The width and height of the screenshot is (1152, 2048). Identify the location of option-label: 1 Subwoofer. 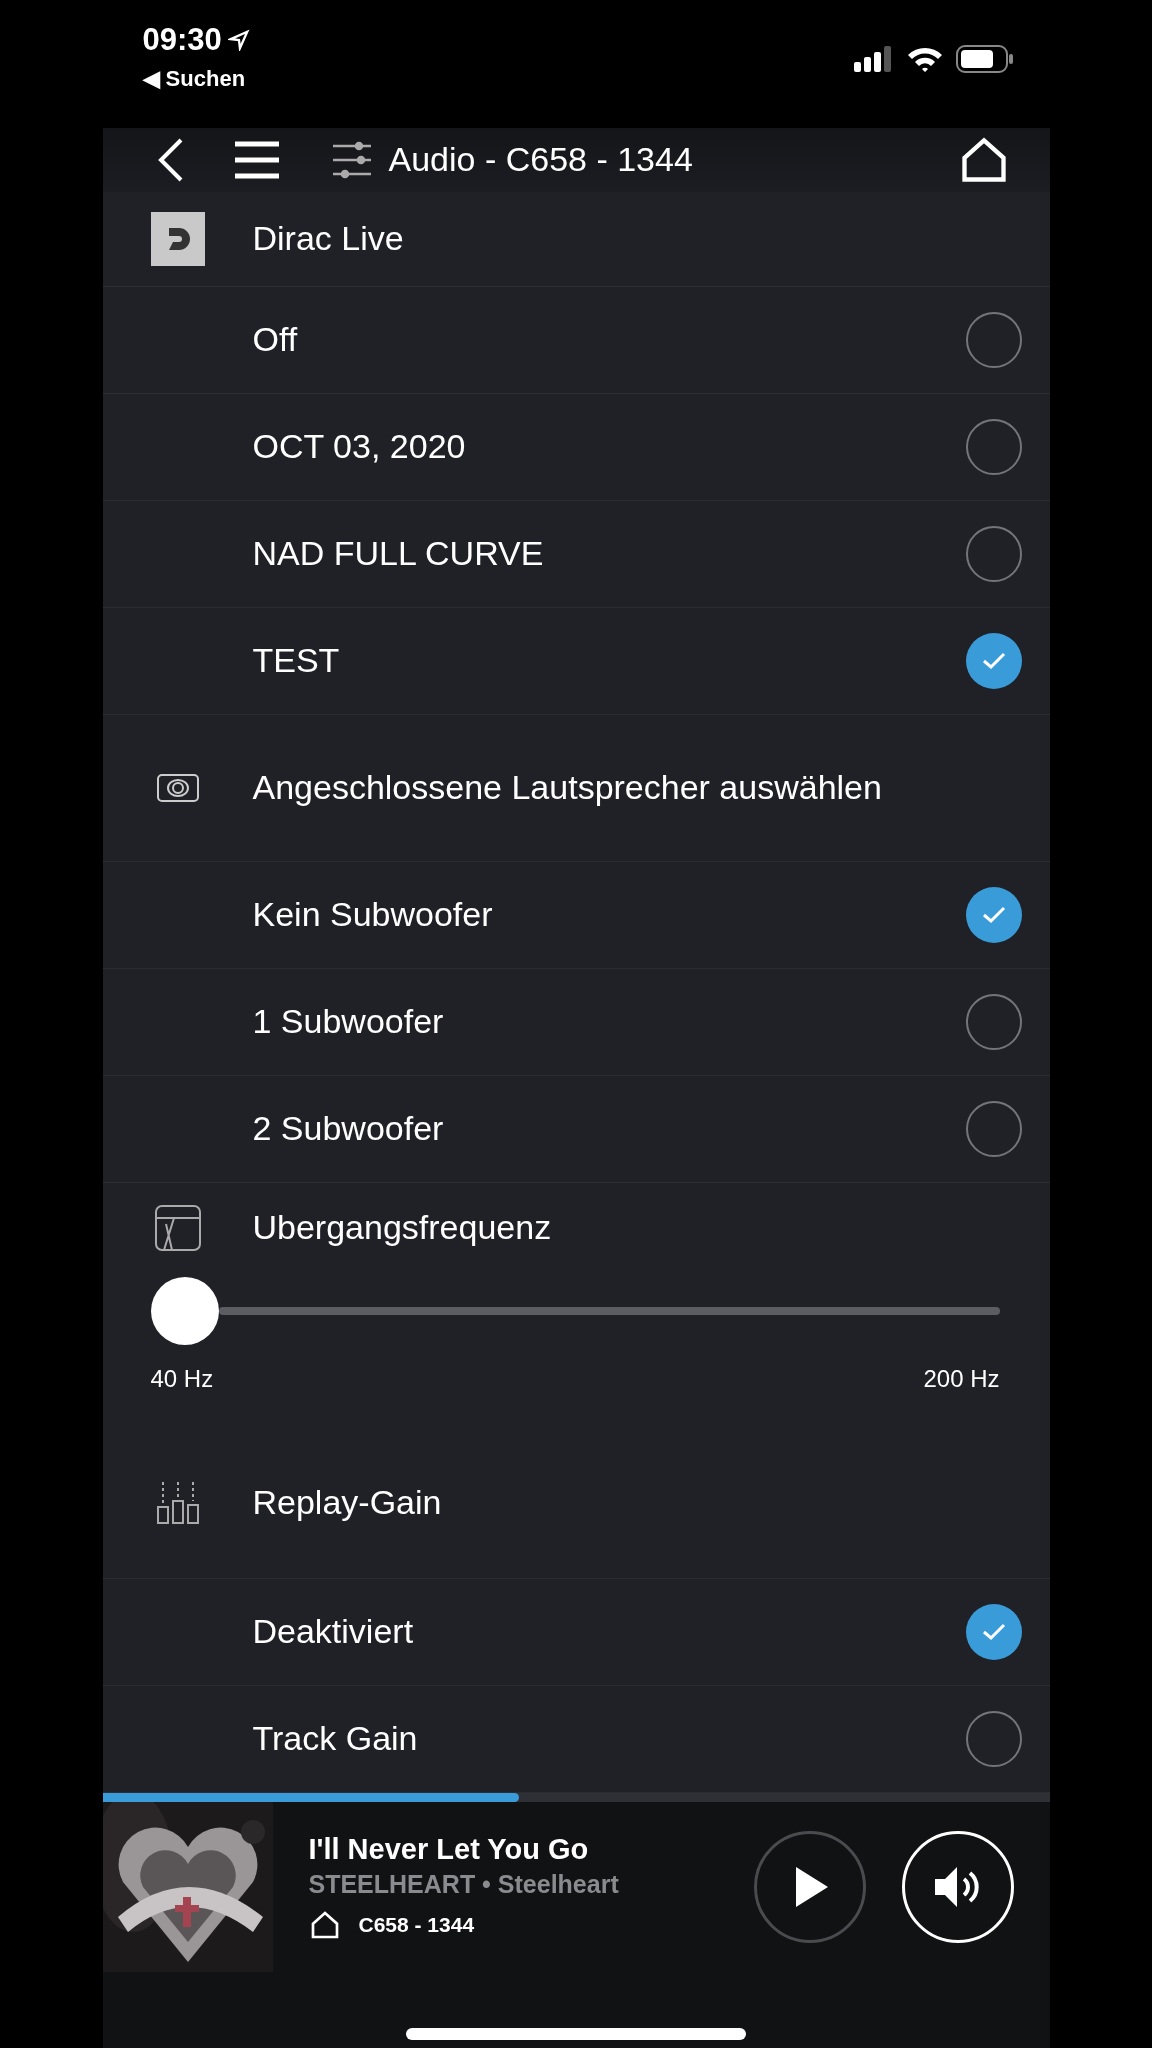
(348, 1022).